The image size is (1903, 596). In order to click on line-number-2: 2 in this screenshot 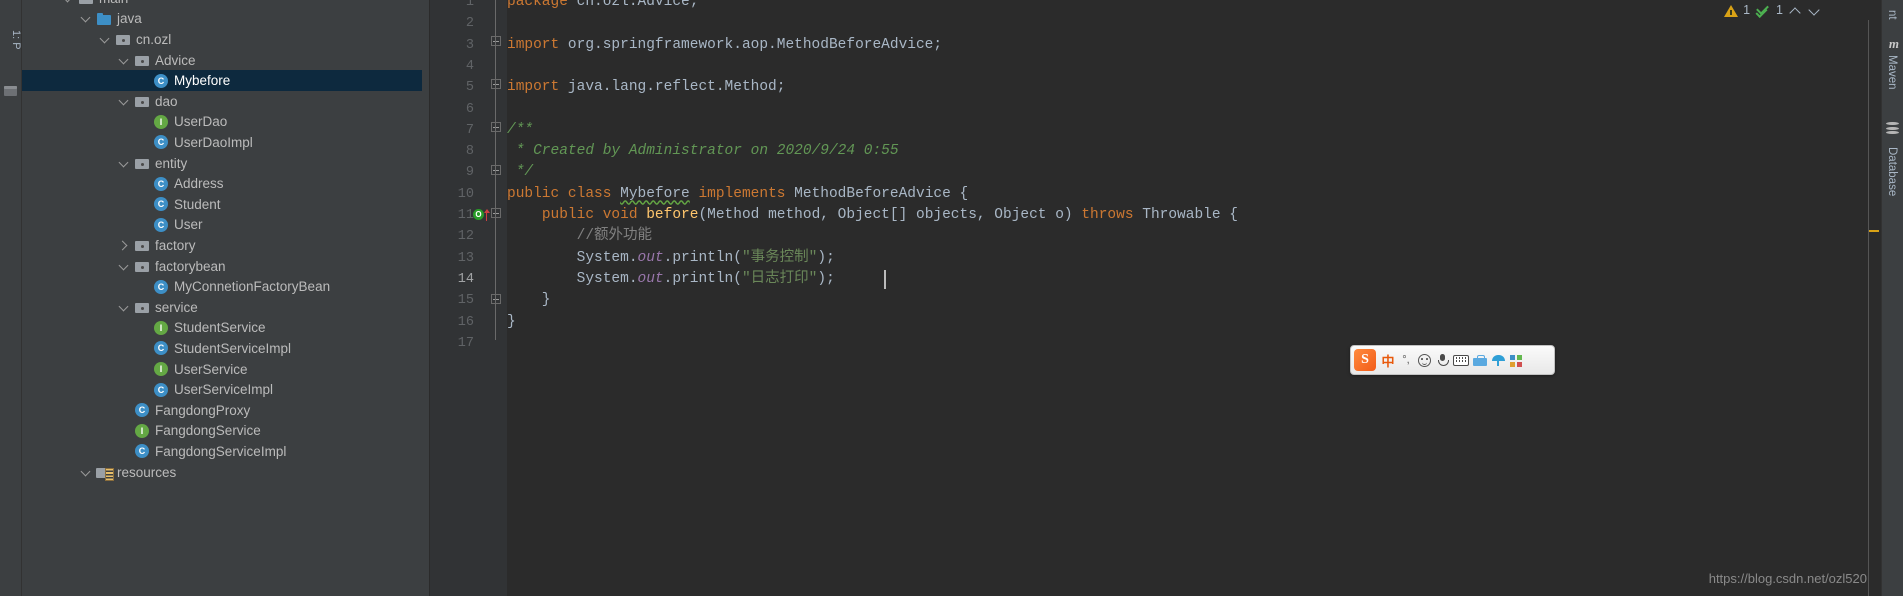, I will do `click(452, 23)`.